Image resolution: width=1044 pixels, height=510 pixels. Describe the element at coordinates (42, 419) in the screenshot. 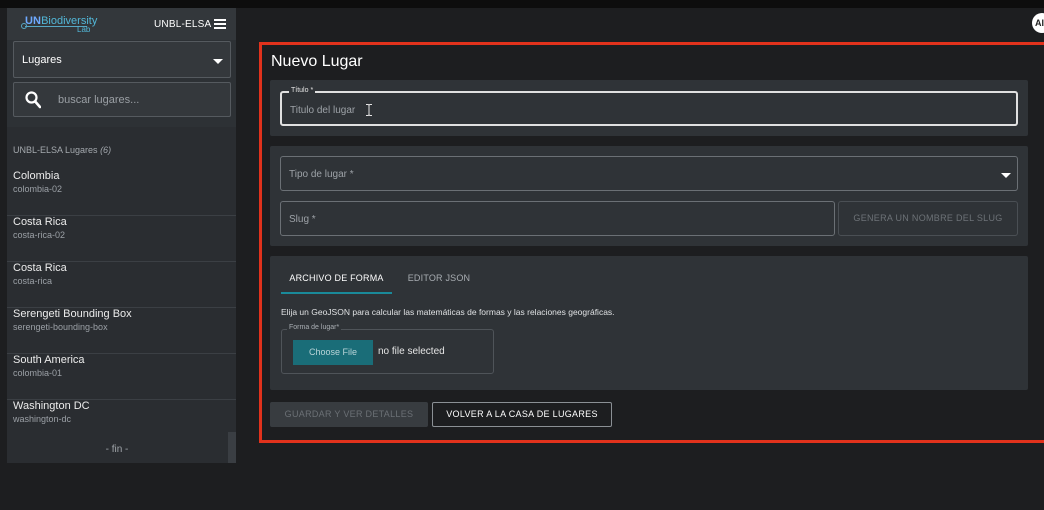

I see `list-item-slug: washington-dc` at that location.